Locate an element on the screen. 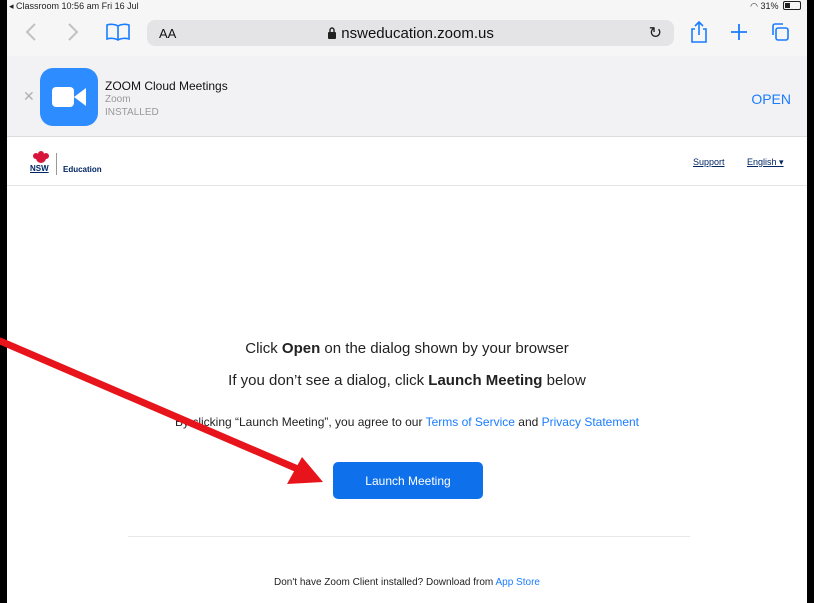 The width and height of the screenshot is (814, 603). url-text: nsweducation.zoom.us is located at coordinates (417, 33).